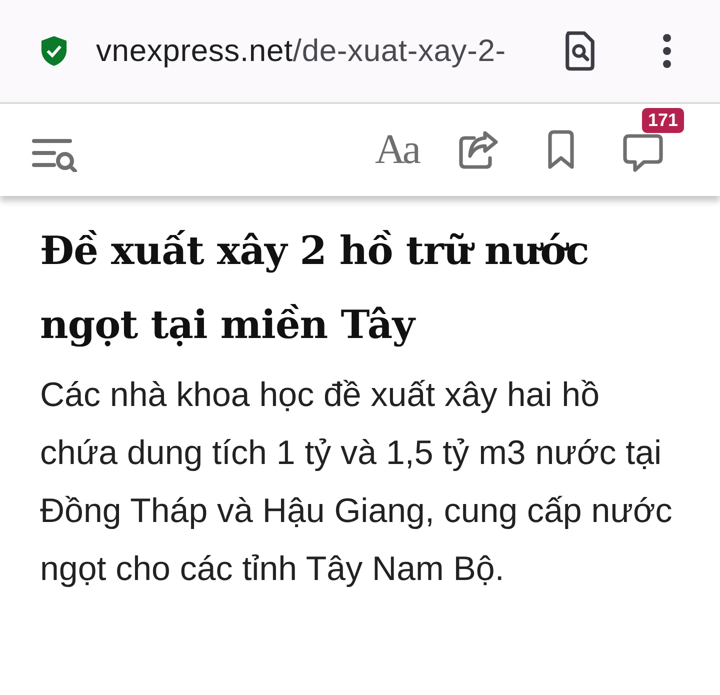 The height and width of the screenshot is (695, 720). Describe the element at coordinates (314, 51) in the screenshot. I see `url-field: vnexpress.net/de-xuat-xay-2-` at that location.